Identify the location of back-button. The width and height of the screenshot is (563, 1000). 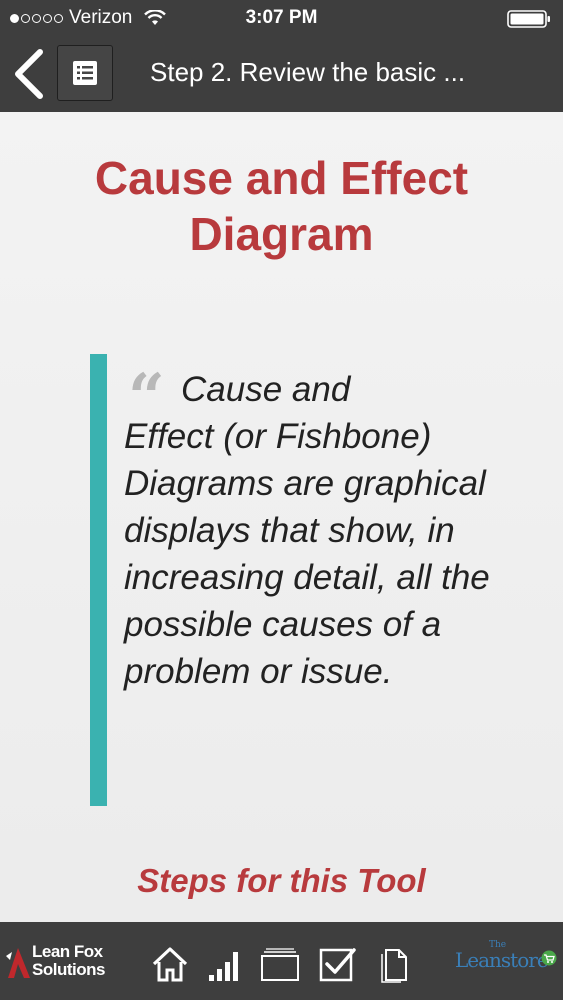
(30, 74).